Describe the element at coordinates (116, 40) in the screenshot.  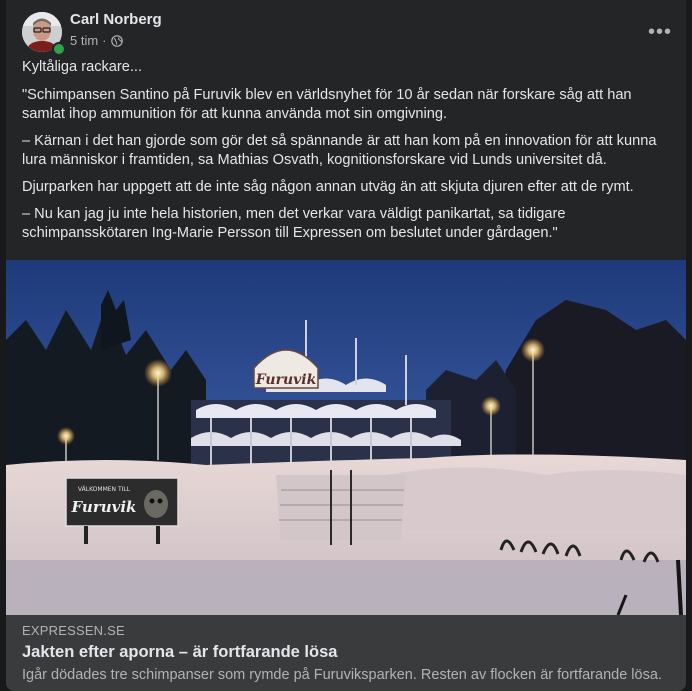
I see `globe-icon` at that location.